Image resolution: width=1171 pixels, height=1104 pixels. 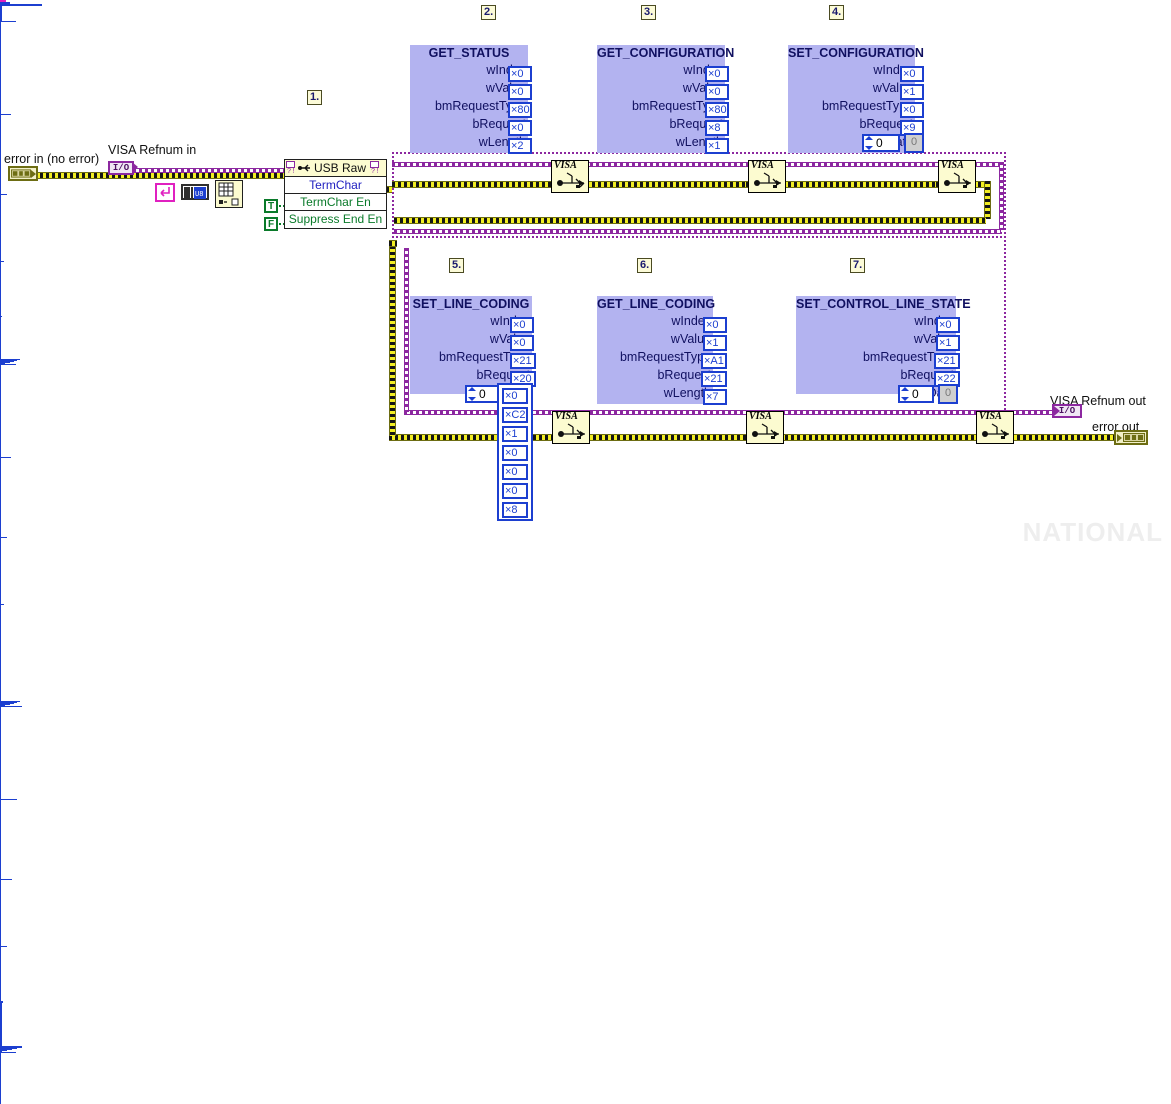 I want to click on visa-bus-bottom-left, so click(x=406, y=330).